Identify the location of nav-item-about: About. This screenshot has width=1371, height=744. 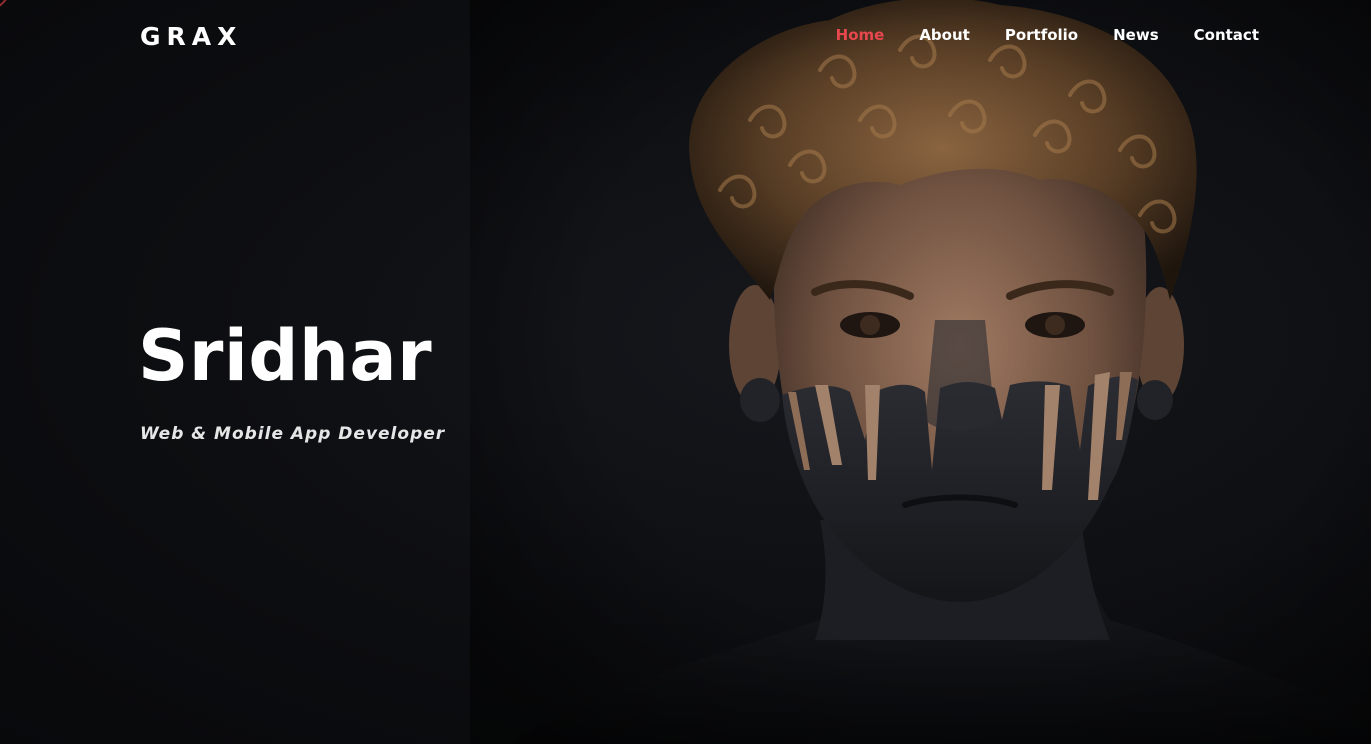
(944, 35).